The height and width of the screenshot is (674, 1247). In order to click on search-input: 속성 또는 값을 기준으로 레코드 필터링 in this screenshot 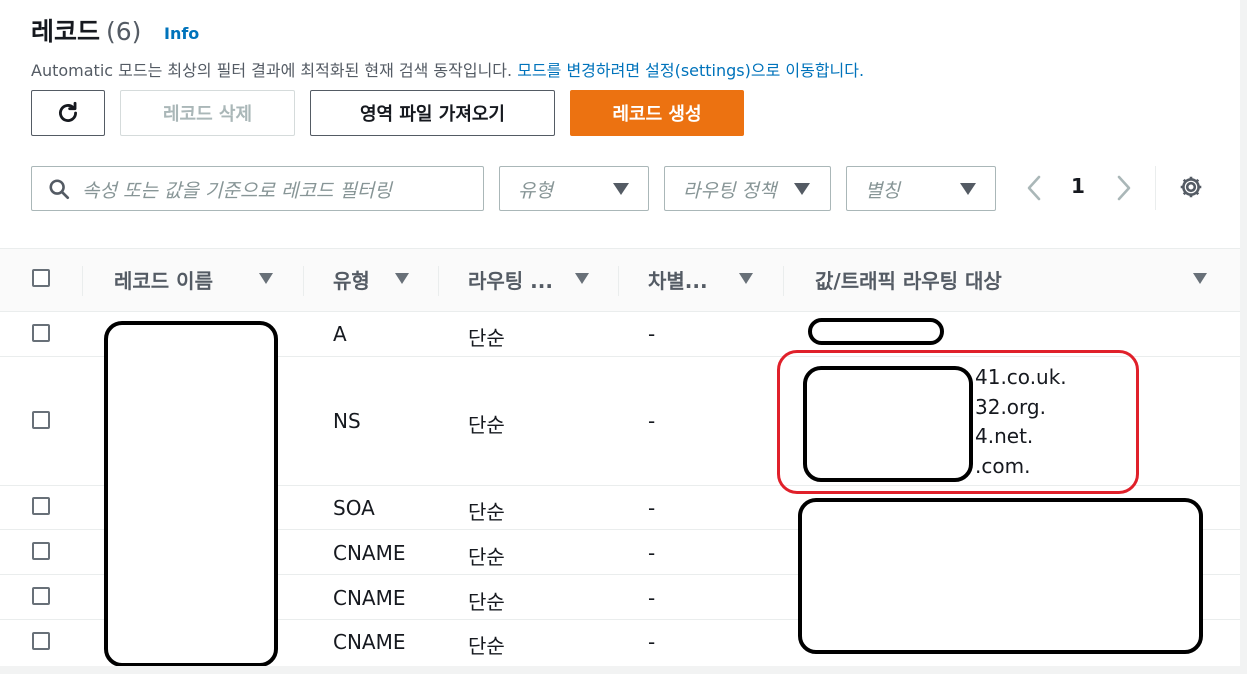, I will do `click(257, 188)`.